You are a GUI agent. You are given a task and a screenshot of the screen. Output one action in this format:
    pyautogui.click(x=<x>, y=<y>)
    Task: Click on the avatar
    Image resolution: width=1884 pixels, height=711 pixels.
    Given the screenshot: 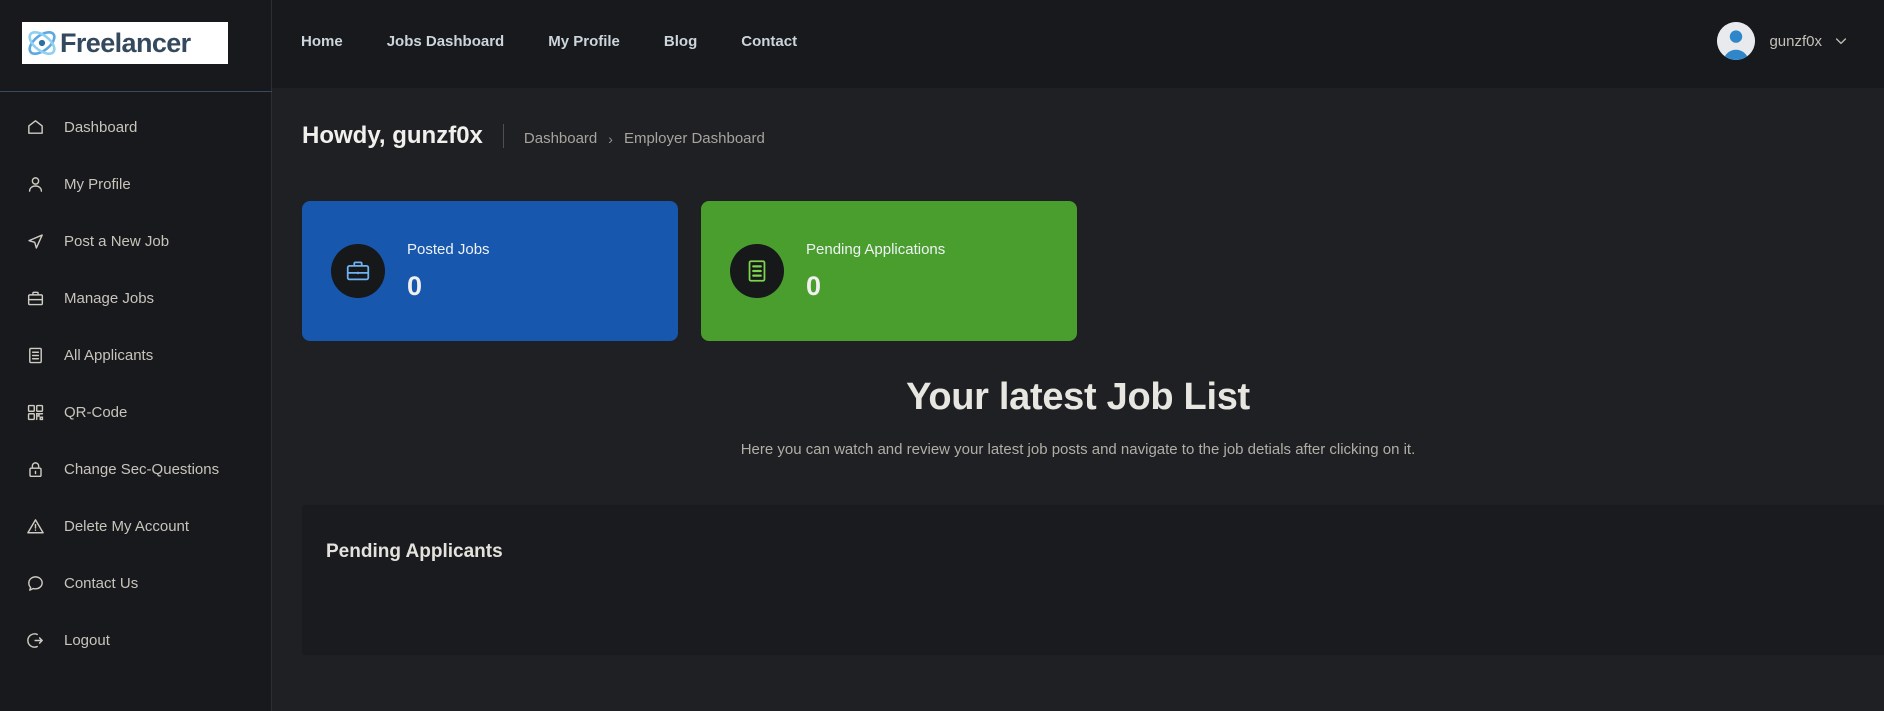 What is the action you would take?
    pyautogui.click(x=1736, y=41)
    